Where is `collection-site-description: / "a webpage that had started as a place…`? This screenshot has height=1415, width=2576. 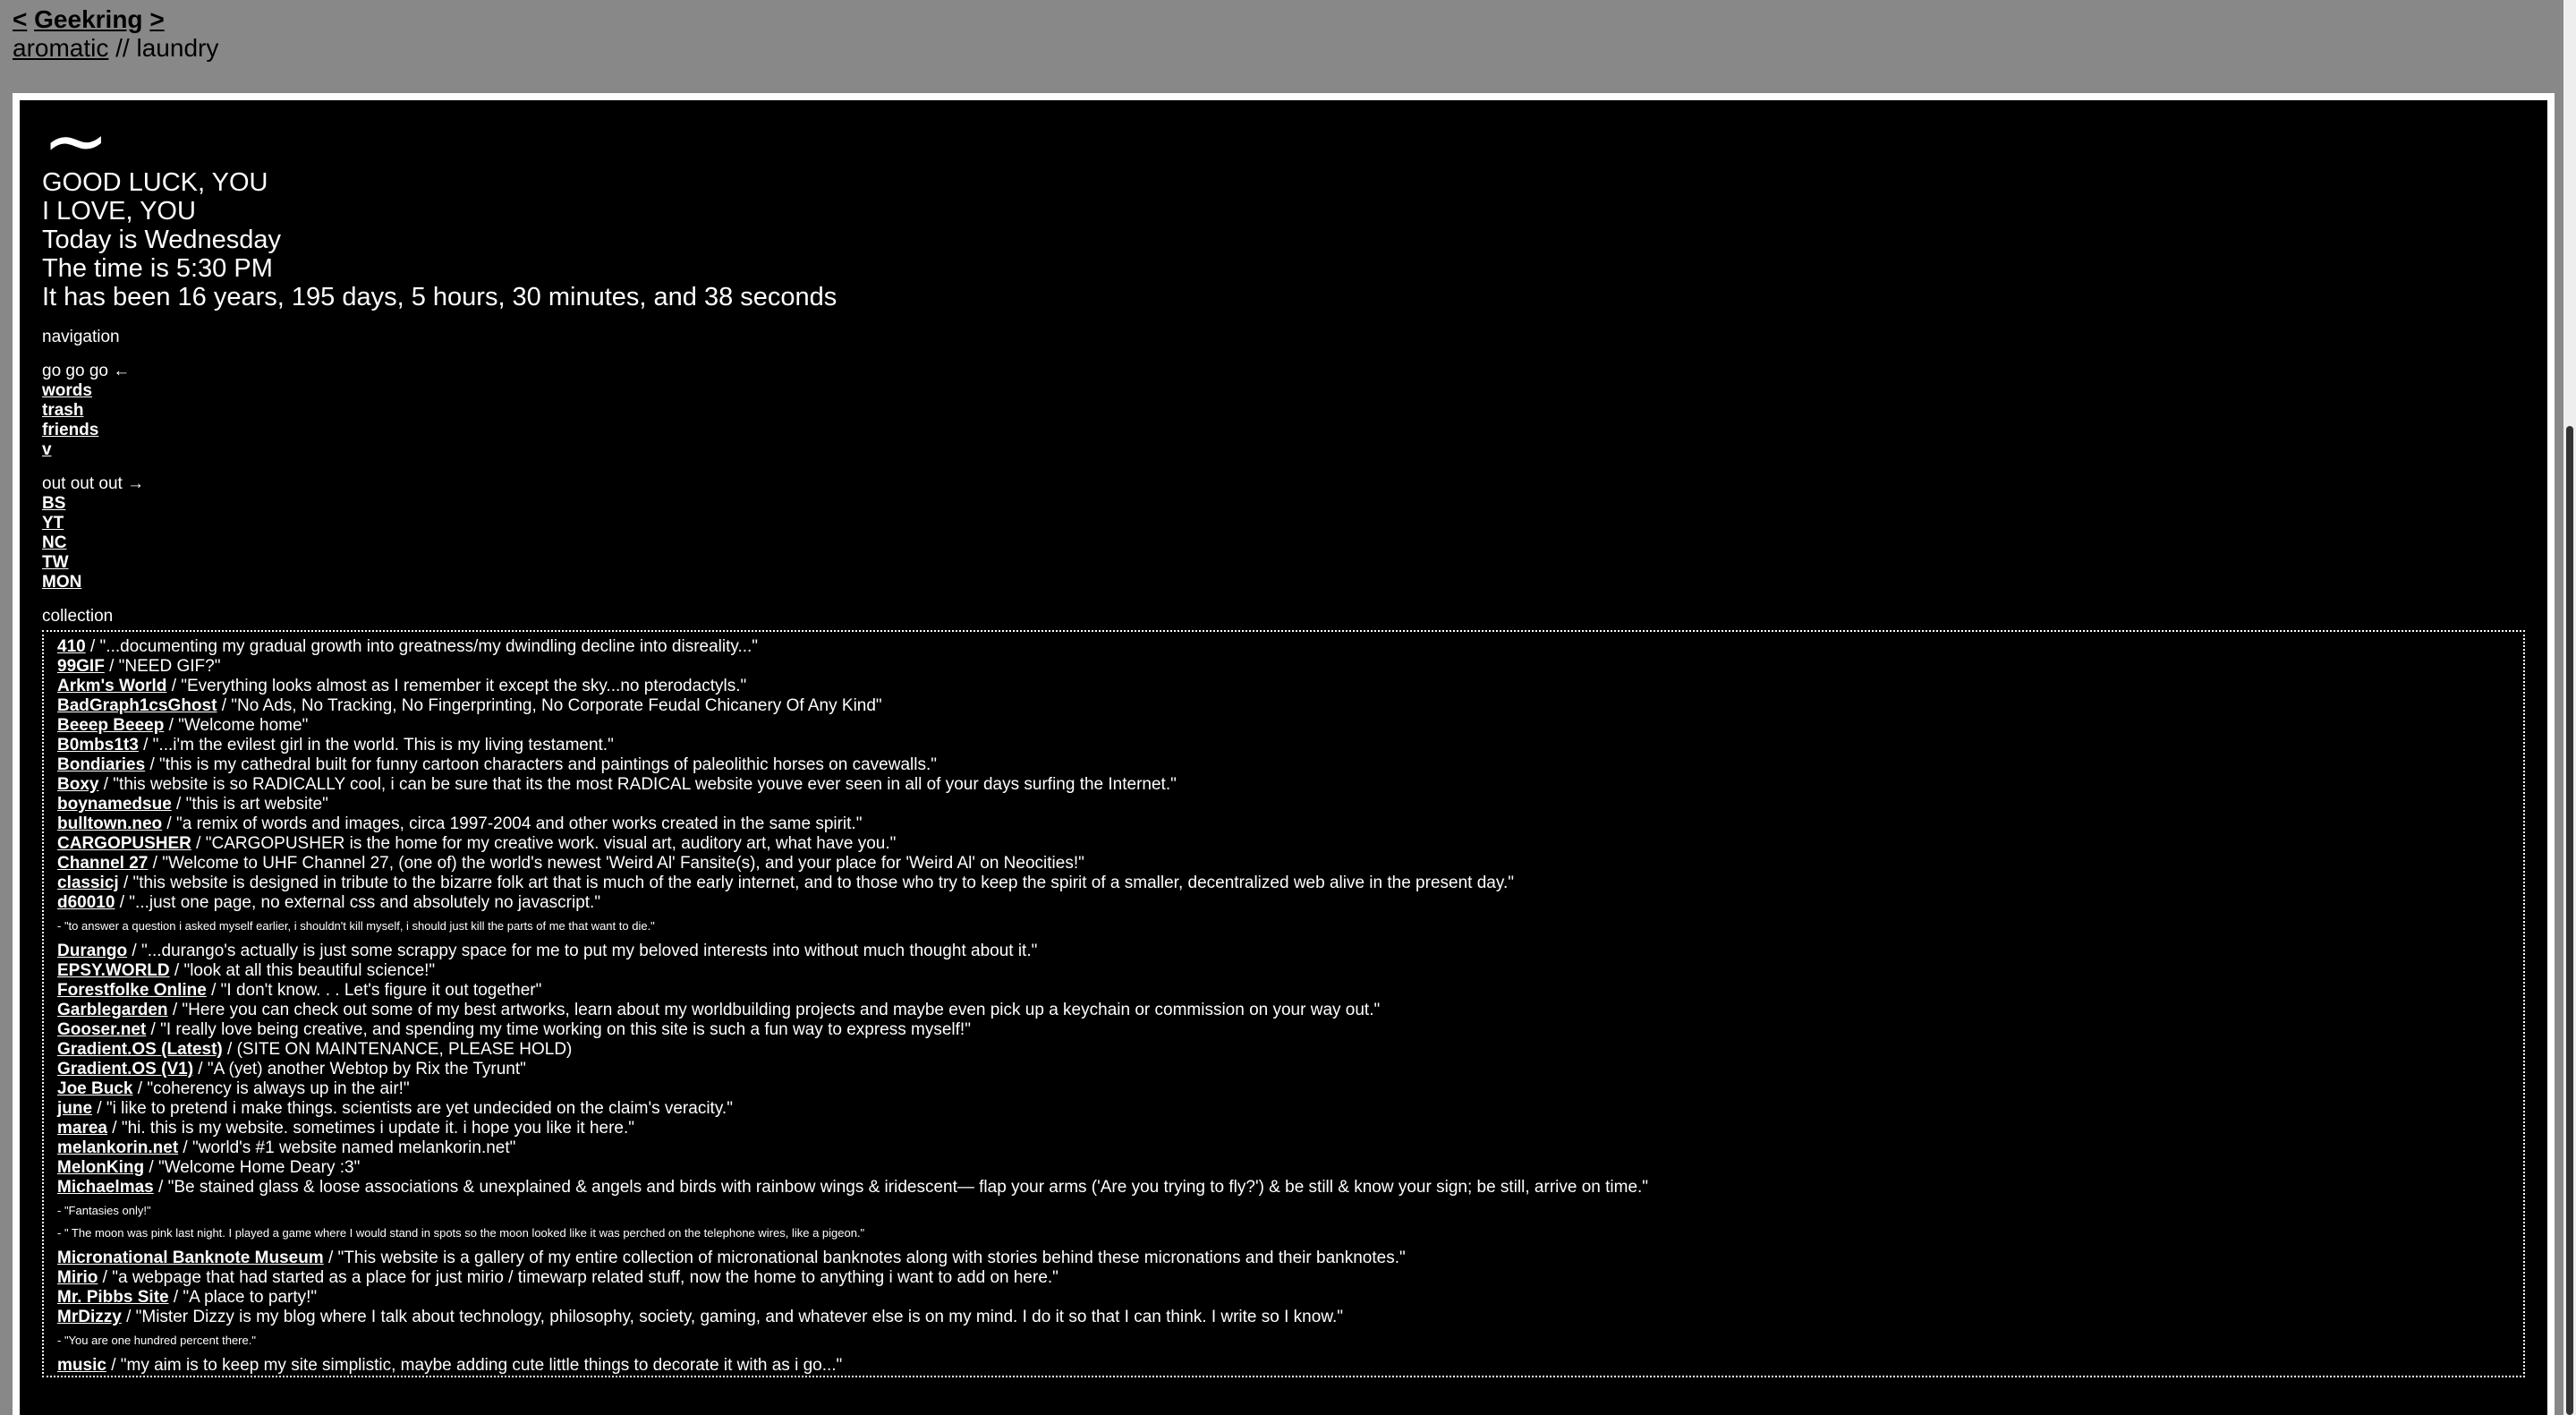
collection-site-description: / "a webpage that had started as a place… is located at coordinates (578, 1277).